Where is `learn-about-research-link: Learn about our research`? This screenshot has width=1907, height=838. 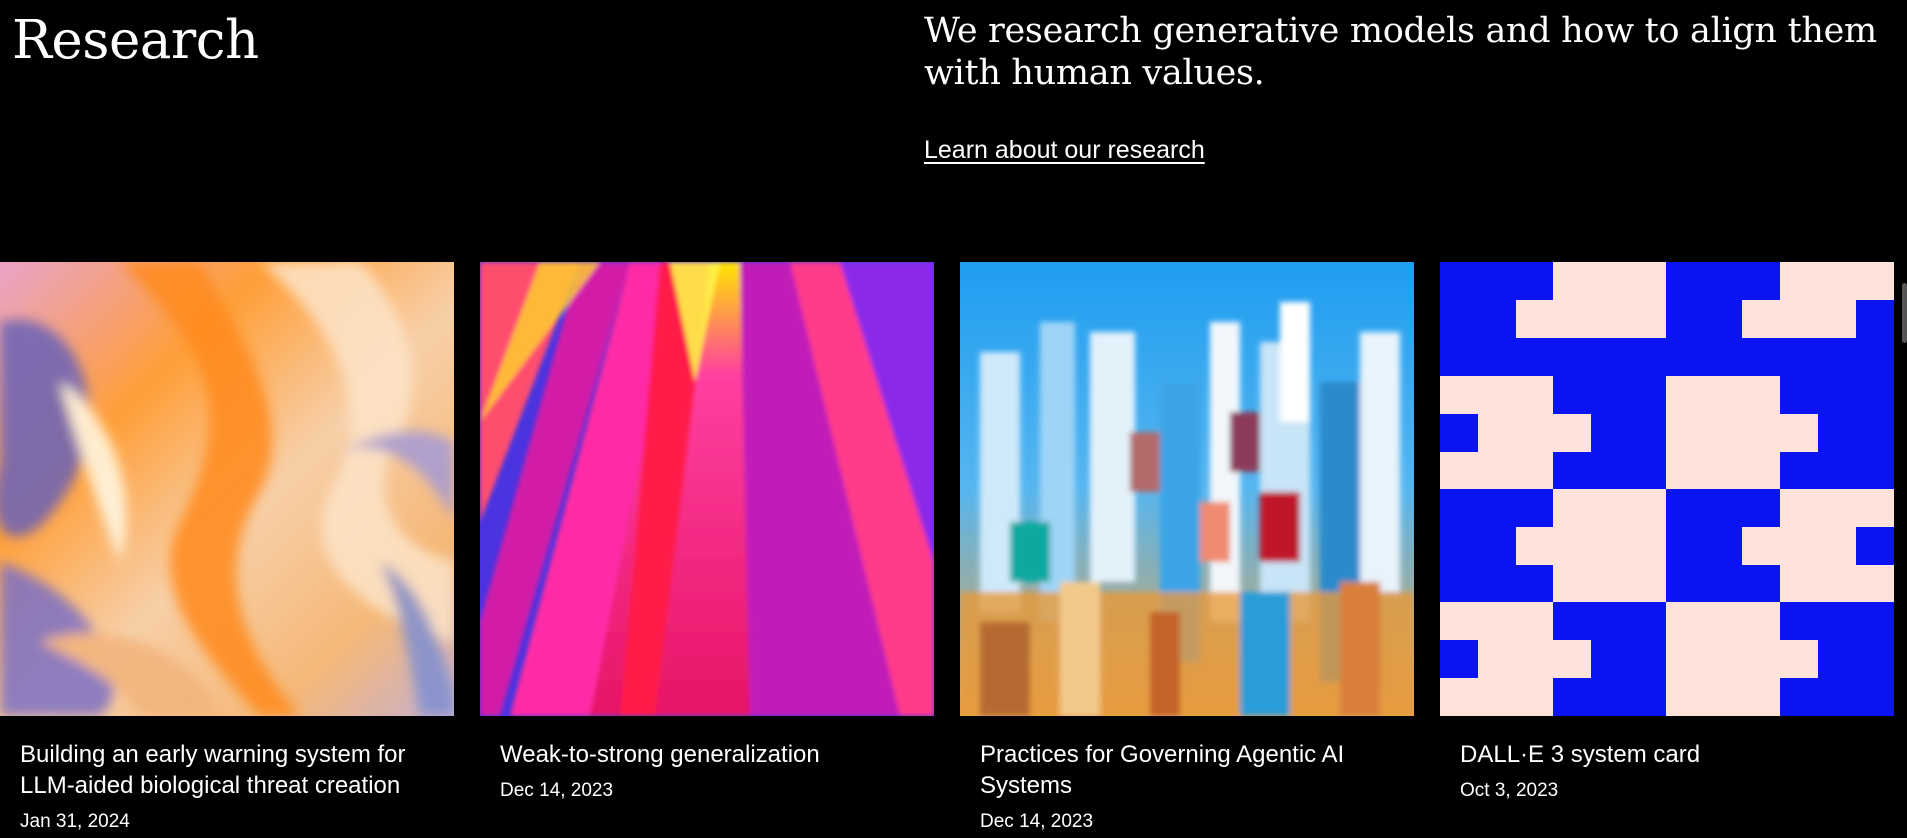
learn-about-research-link: Learn about our research is located at coordinates (1064, 150).